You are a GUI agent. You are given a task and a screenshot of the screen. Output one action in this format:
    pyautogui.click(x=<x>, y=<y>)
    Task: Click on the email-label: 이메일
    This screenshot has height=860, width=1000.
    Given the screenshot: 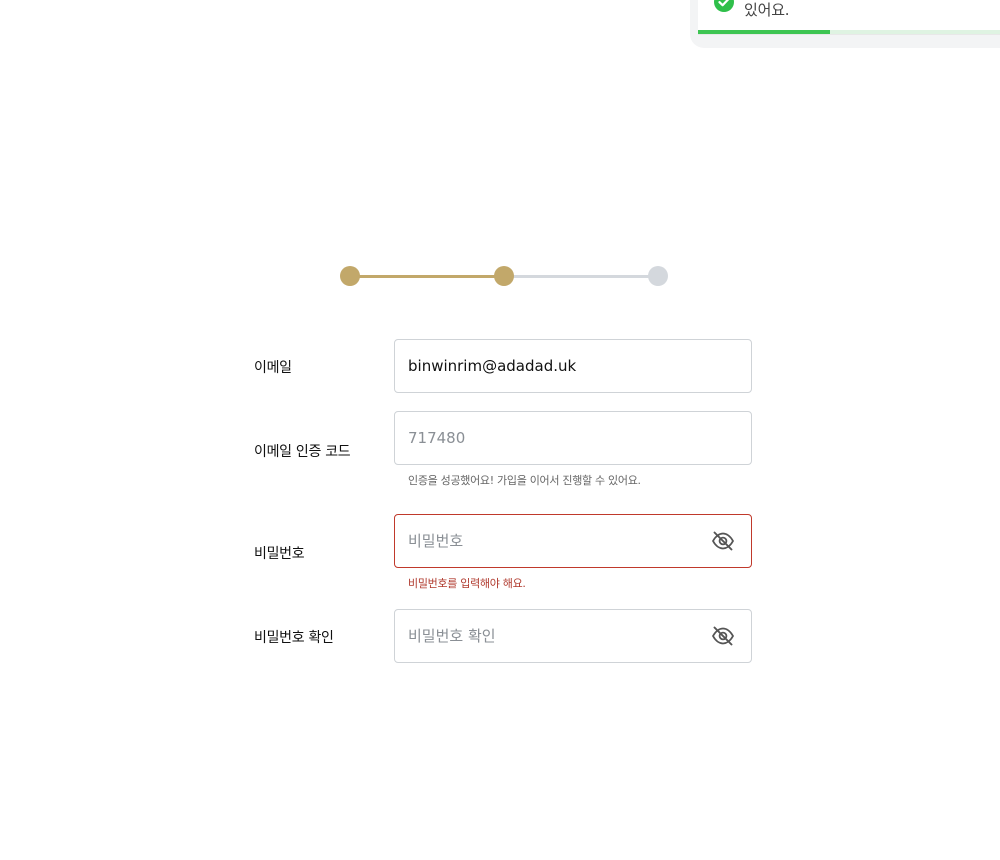 What is the action you would take?
    pyautogui.click(x=273, y=368)
    